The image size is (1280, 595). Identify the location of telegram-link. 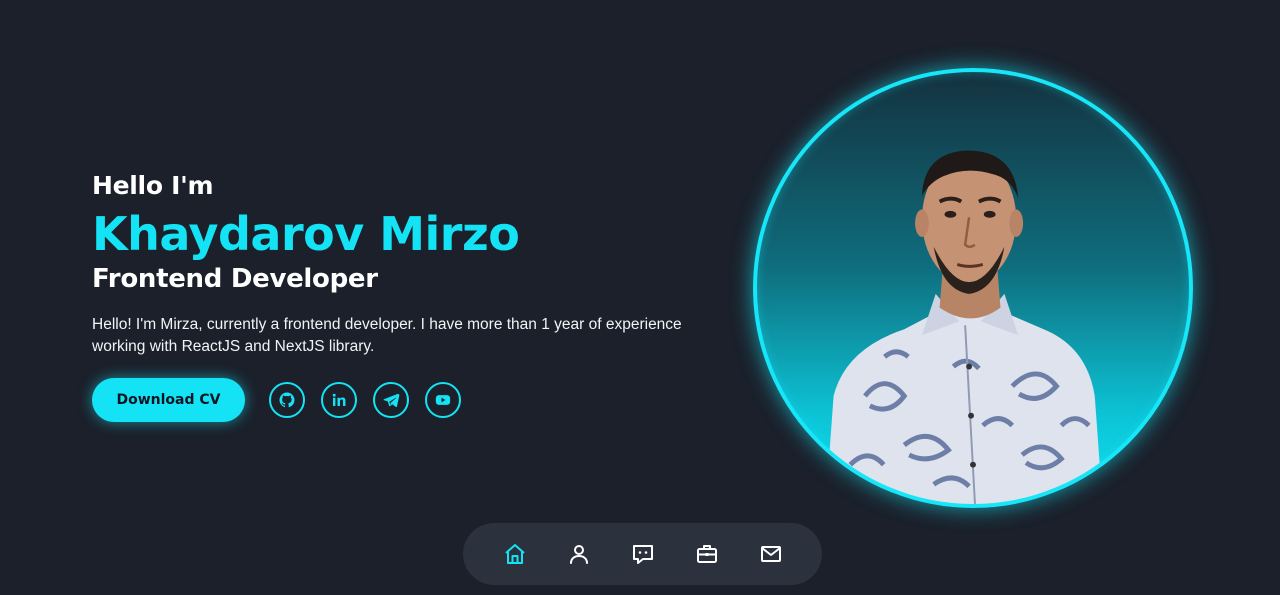
(391, 400).